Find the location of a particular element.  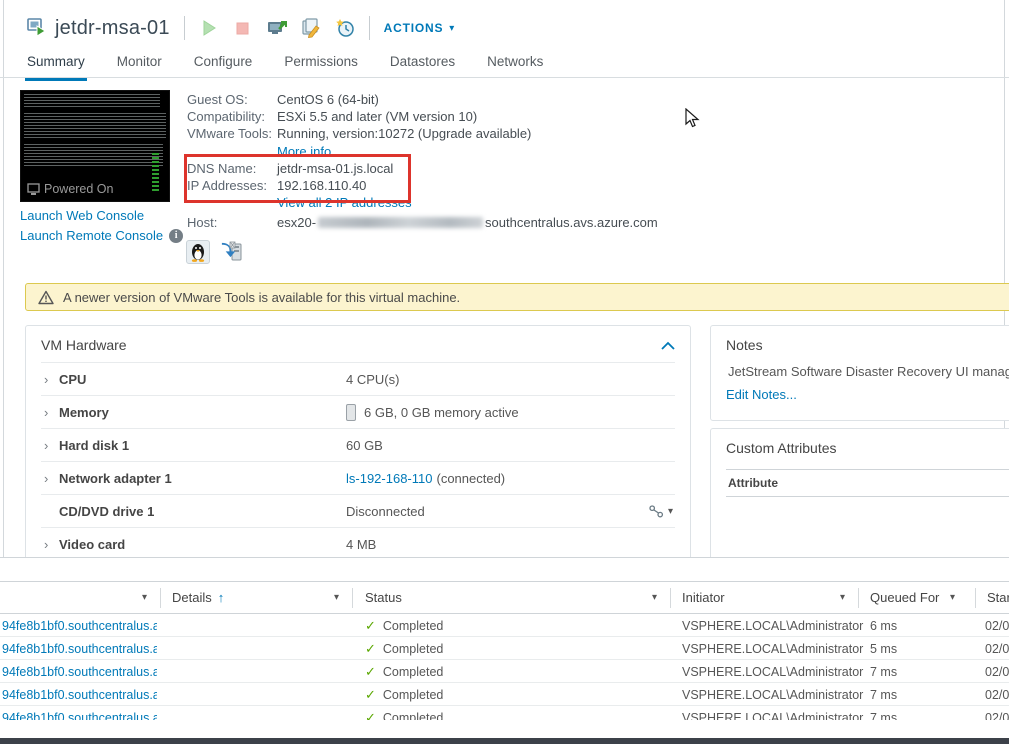

hw-row-cpu: › CPU 4 CPU(s) is located at coordinates (358, 378).